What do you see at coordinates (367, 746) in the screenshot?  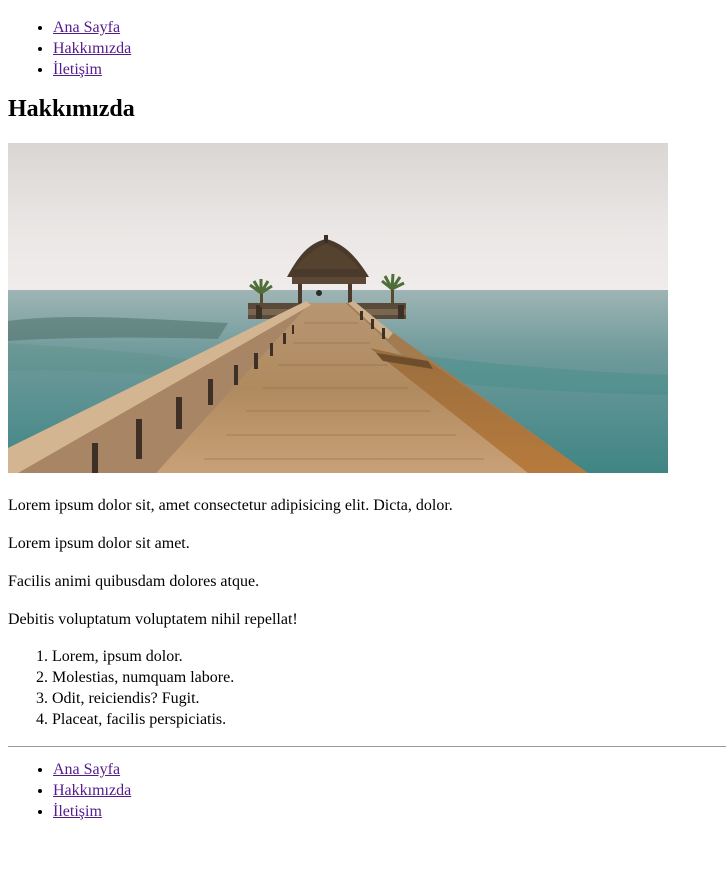 I see `divider` at bounding box center [367, 746].